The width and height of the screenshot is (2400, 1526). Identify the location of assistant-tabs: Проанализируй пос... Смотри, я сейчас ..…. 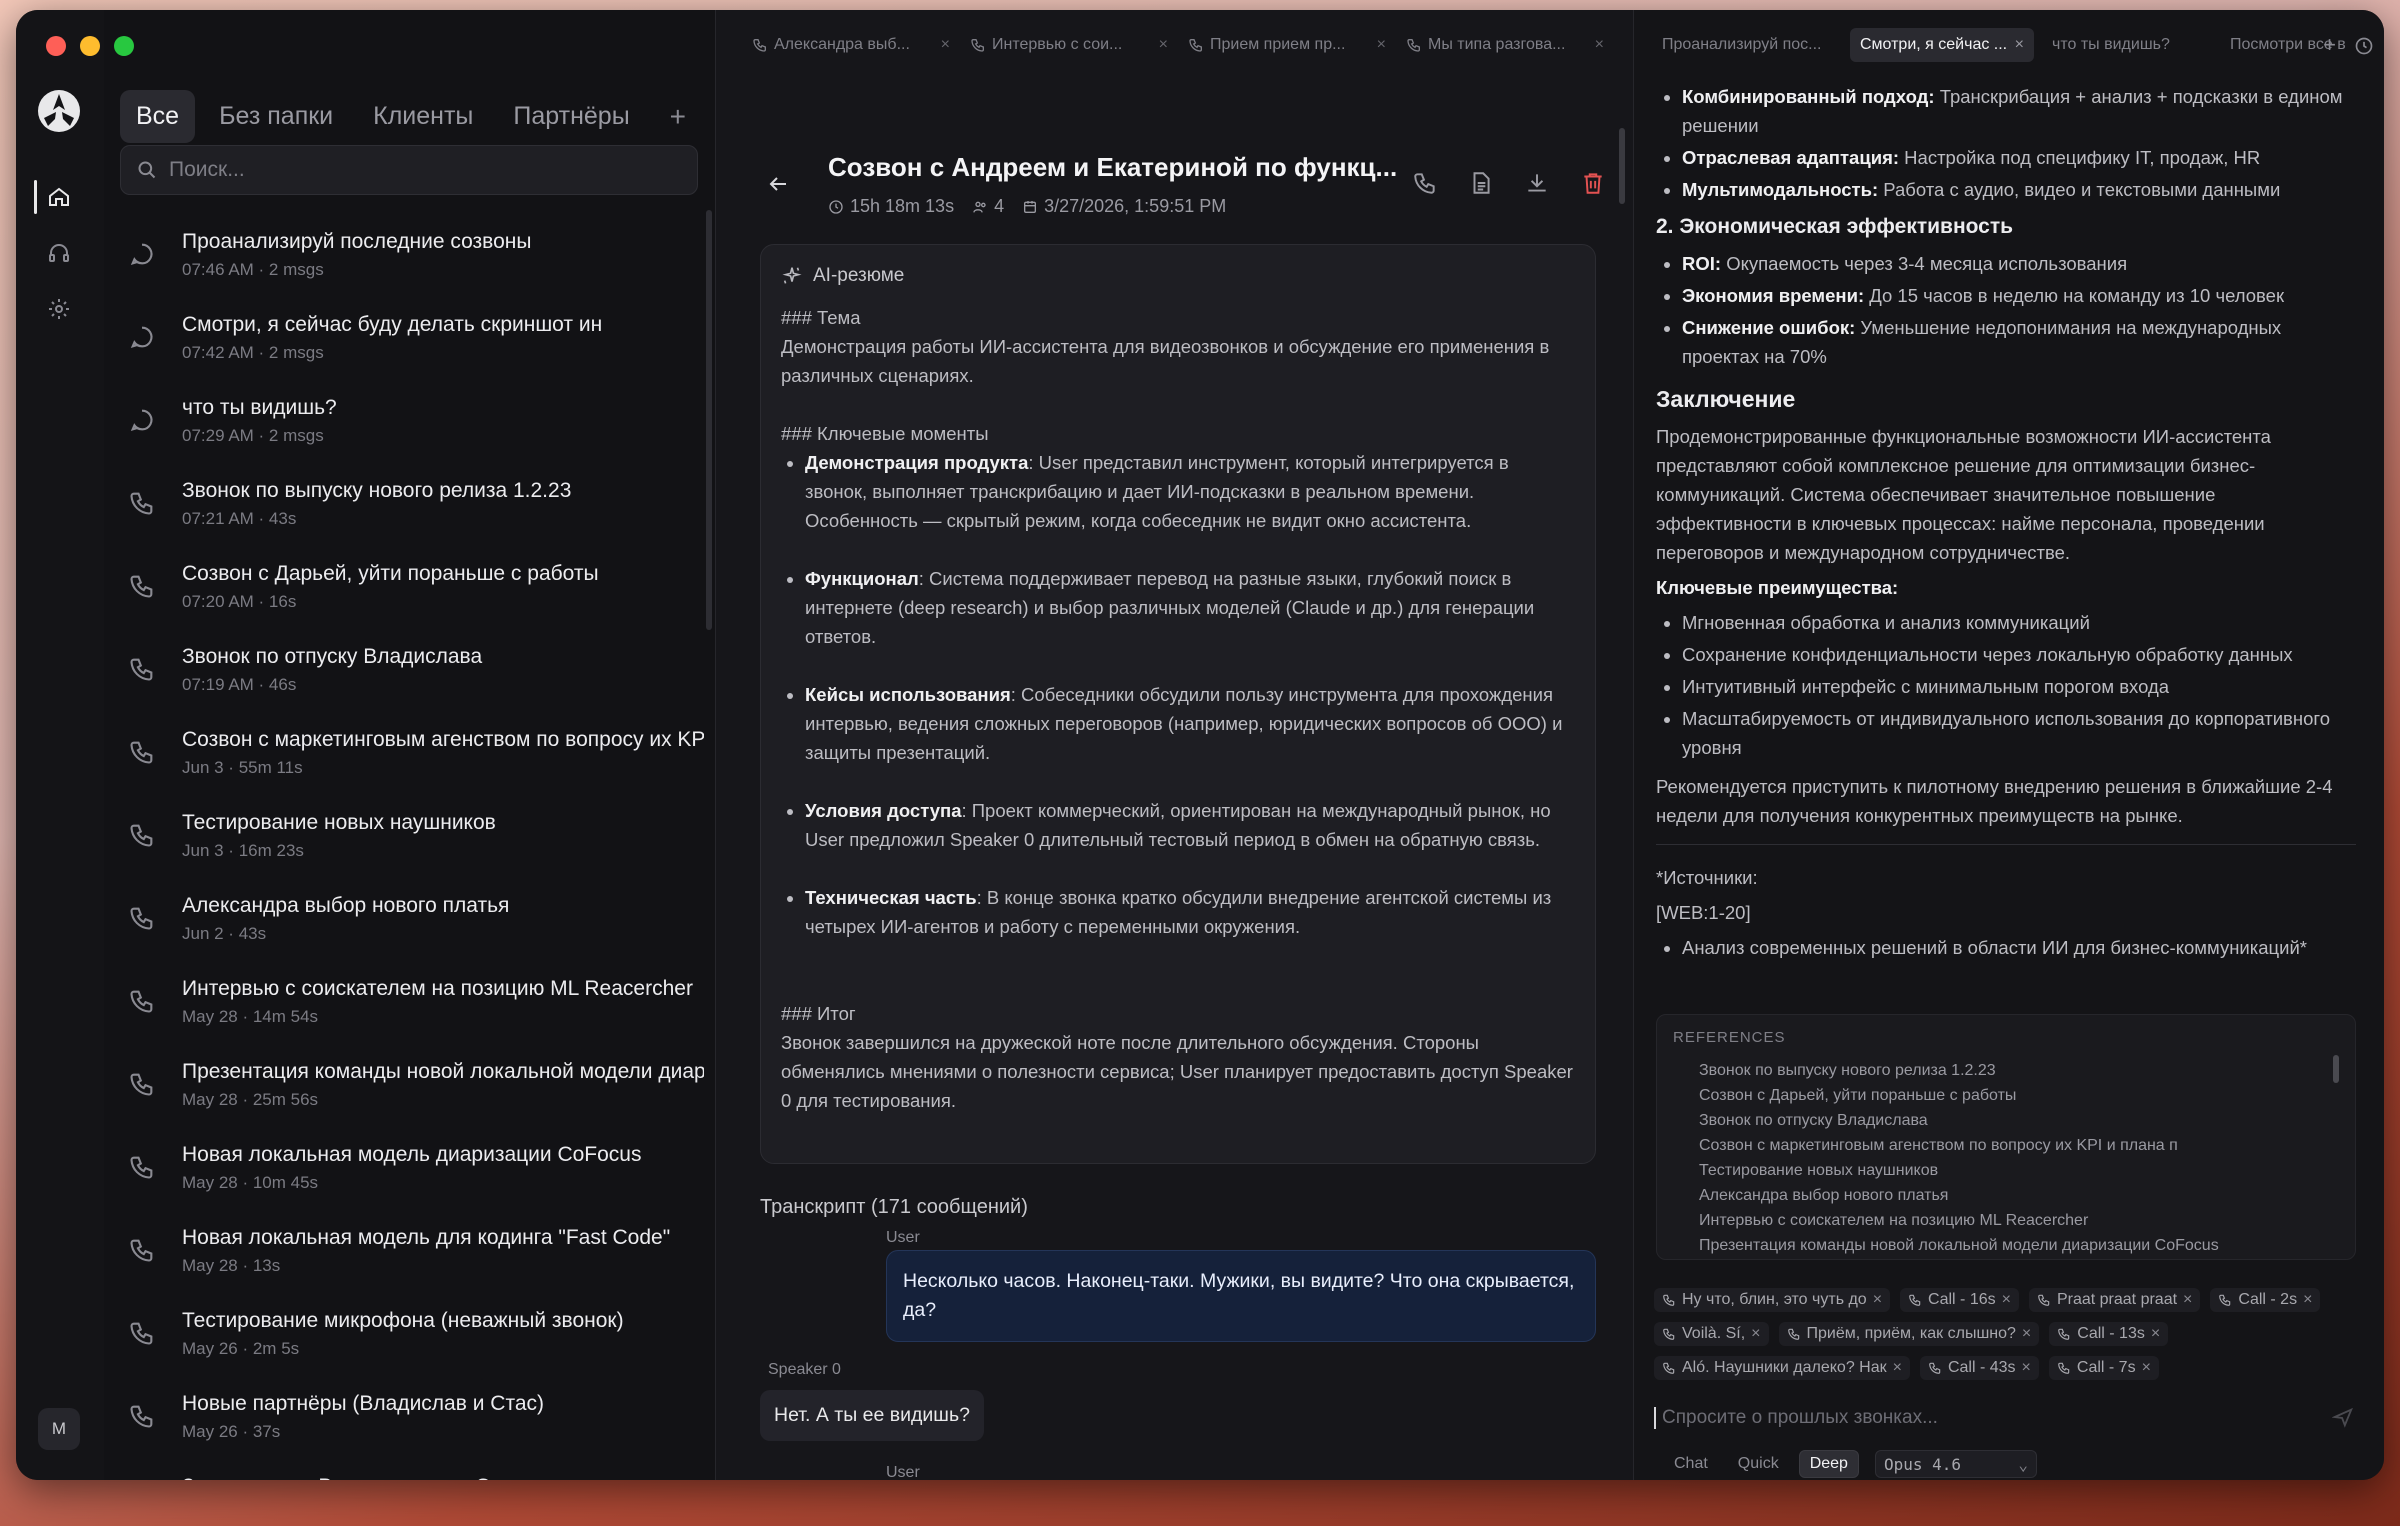
(2009, 45).